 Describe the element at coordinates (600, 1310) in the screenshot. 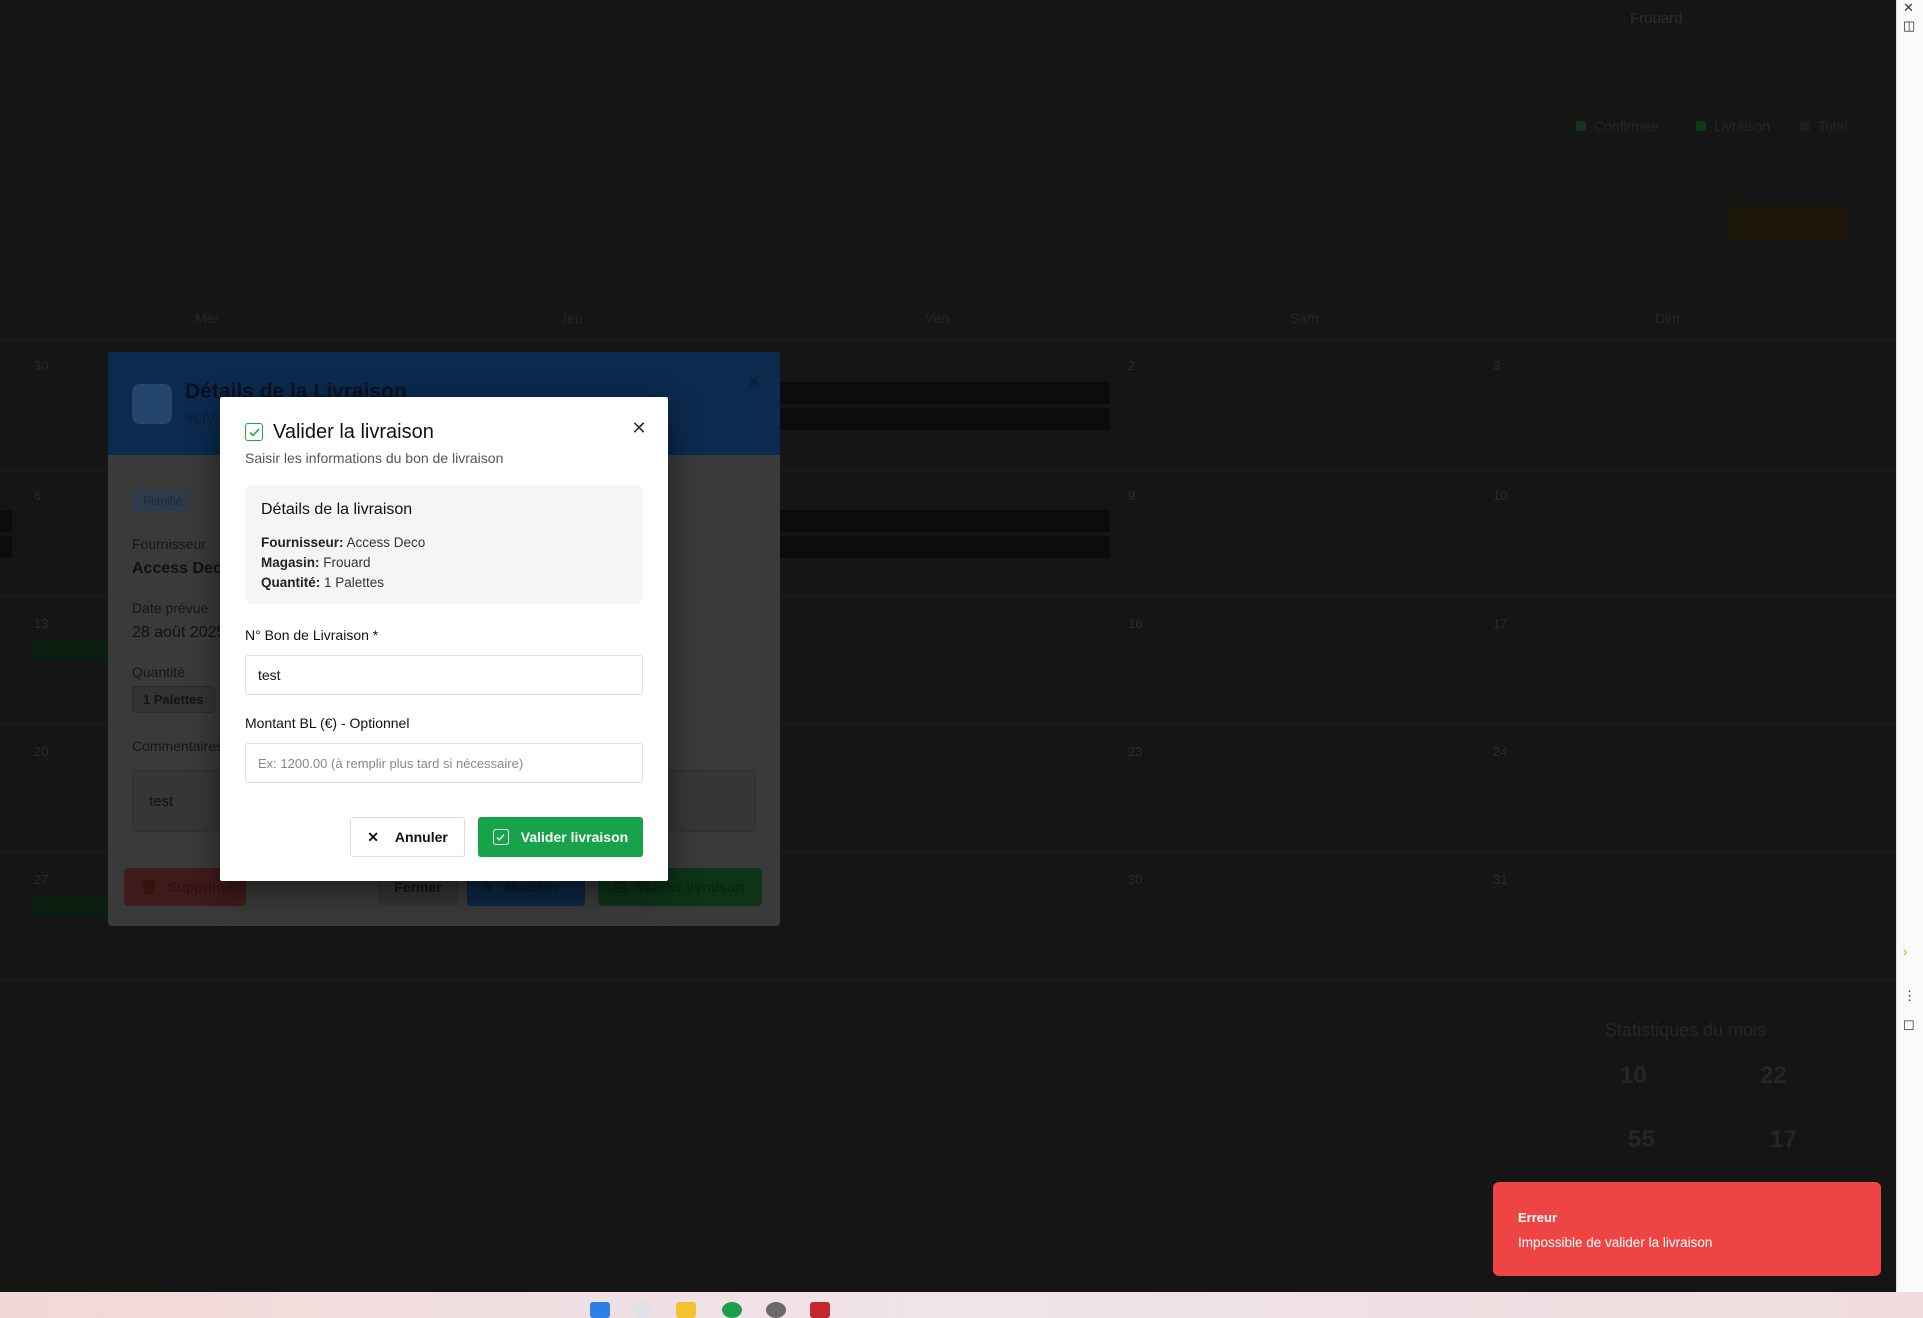

I see `windows-start-icon` at that location.